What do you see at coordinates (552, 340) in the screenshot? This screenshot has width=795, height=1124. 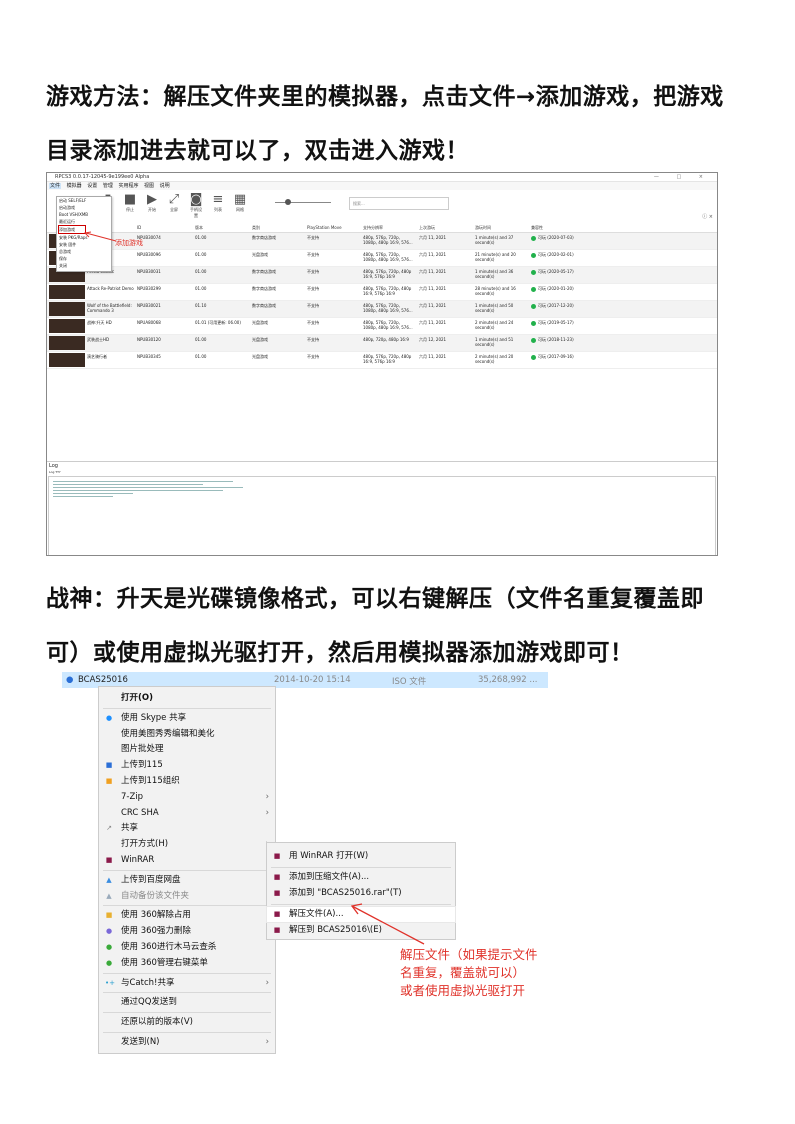 I see `cell-compat: 可玩 (2018-11-23)` at bounding box center [552, 340].